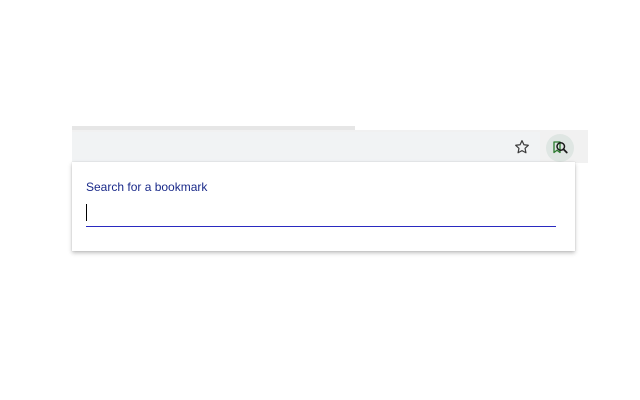  I want to click on bookmark-star-button, so click(522, 147).